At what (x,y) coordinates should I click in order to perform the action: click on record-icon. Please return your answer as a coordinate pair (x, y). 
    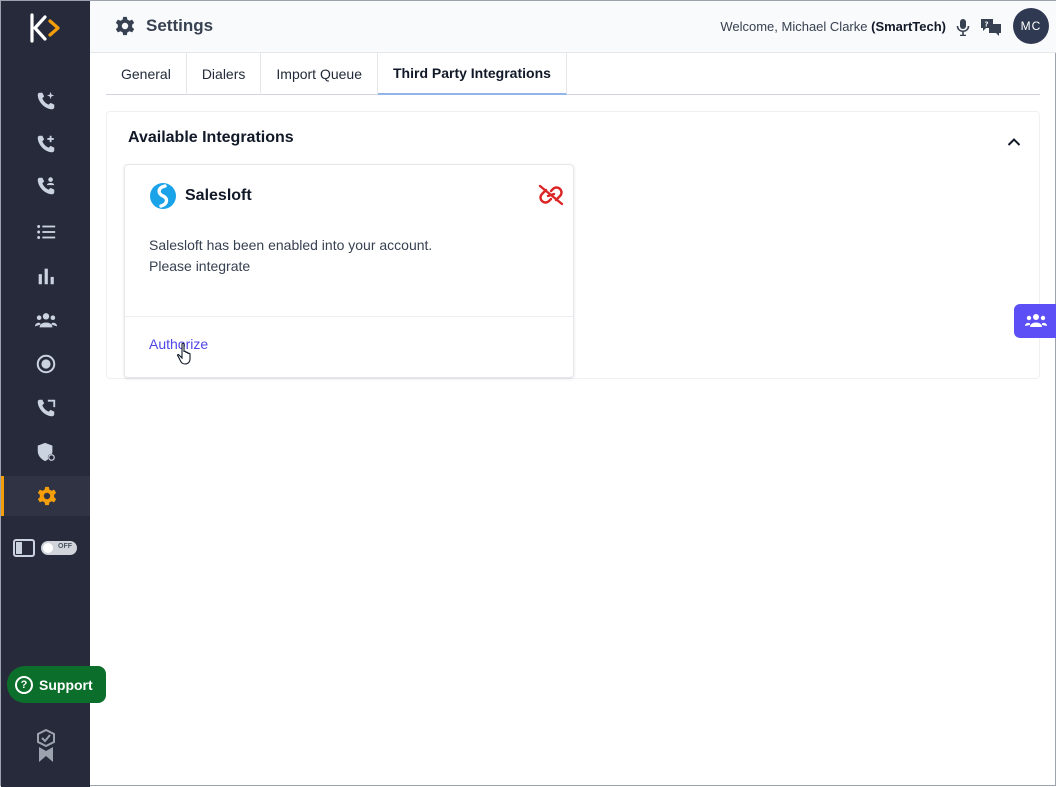
    Looking at the image, I should click on (45, 364).